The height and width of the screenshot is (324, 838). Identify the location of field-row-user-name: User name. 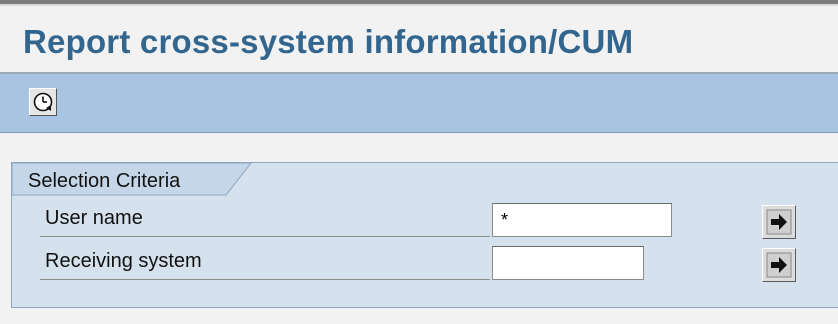
(430, 221).